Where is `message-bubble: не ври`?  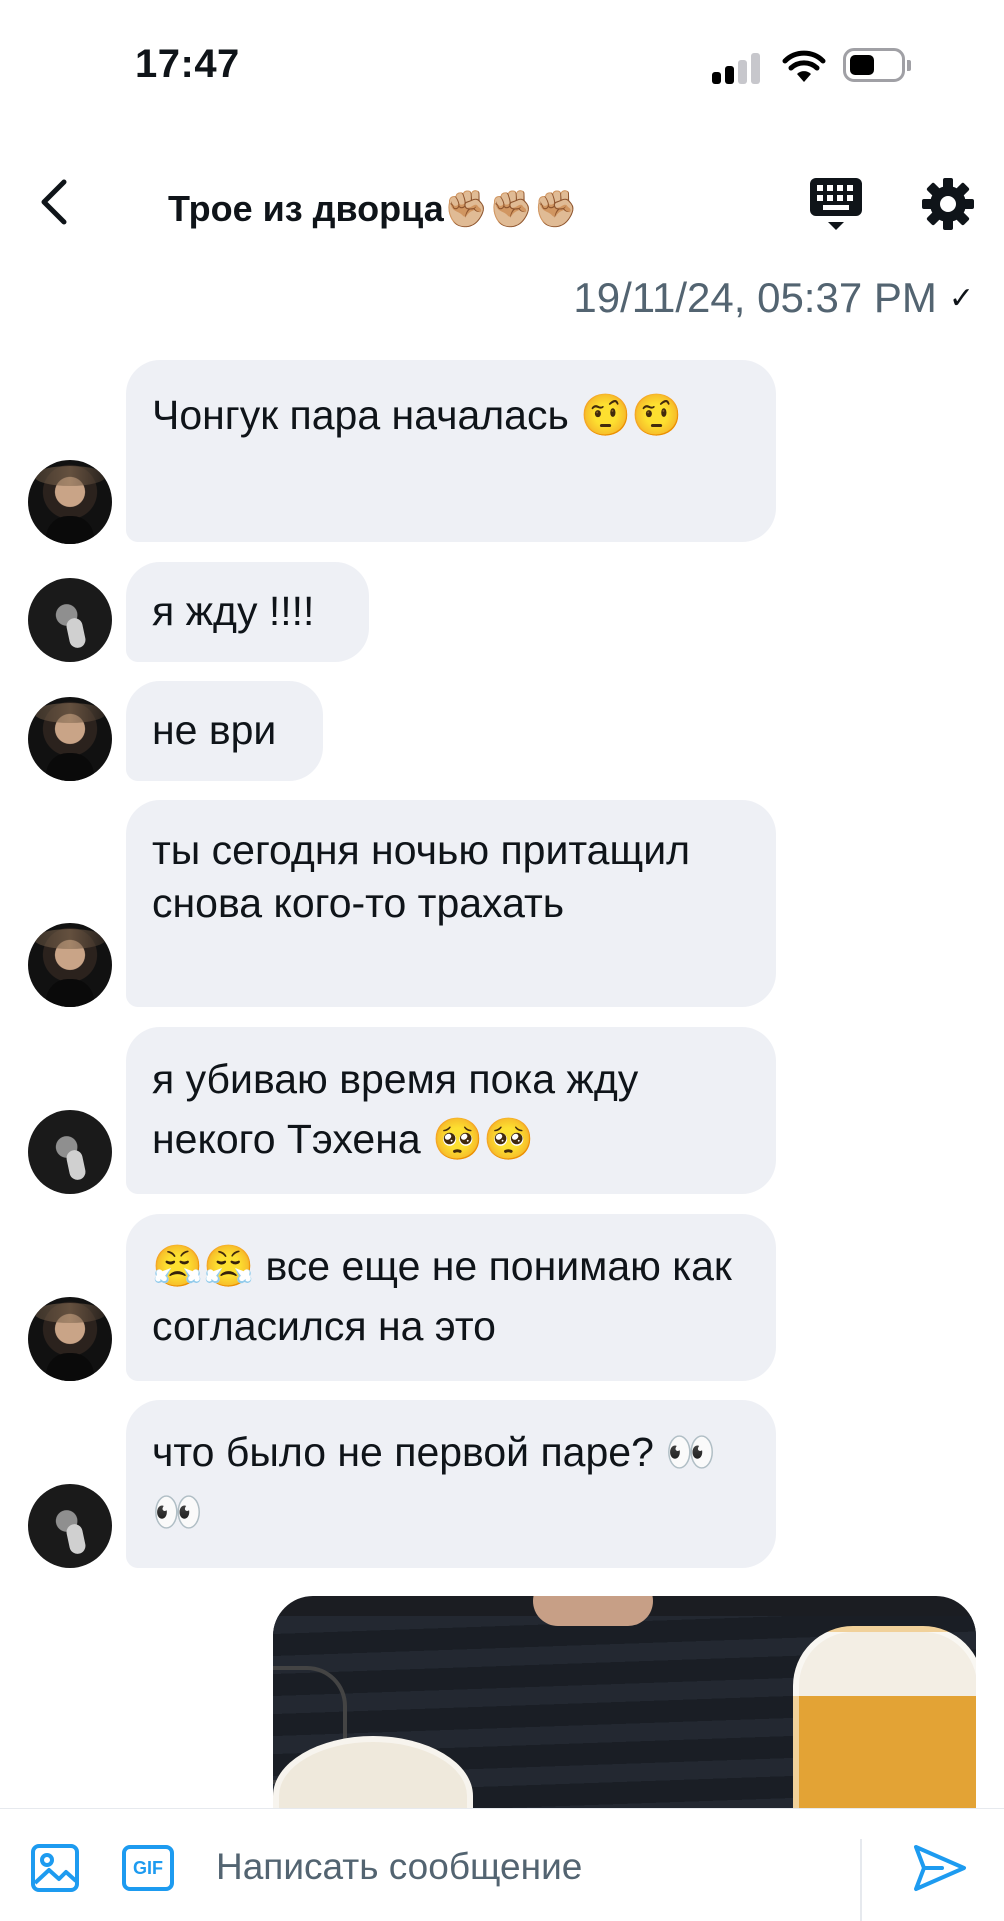
message-bubble: не ври is located at coordinates (224, 731).